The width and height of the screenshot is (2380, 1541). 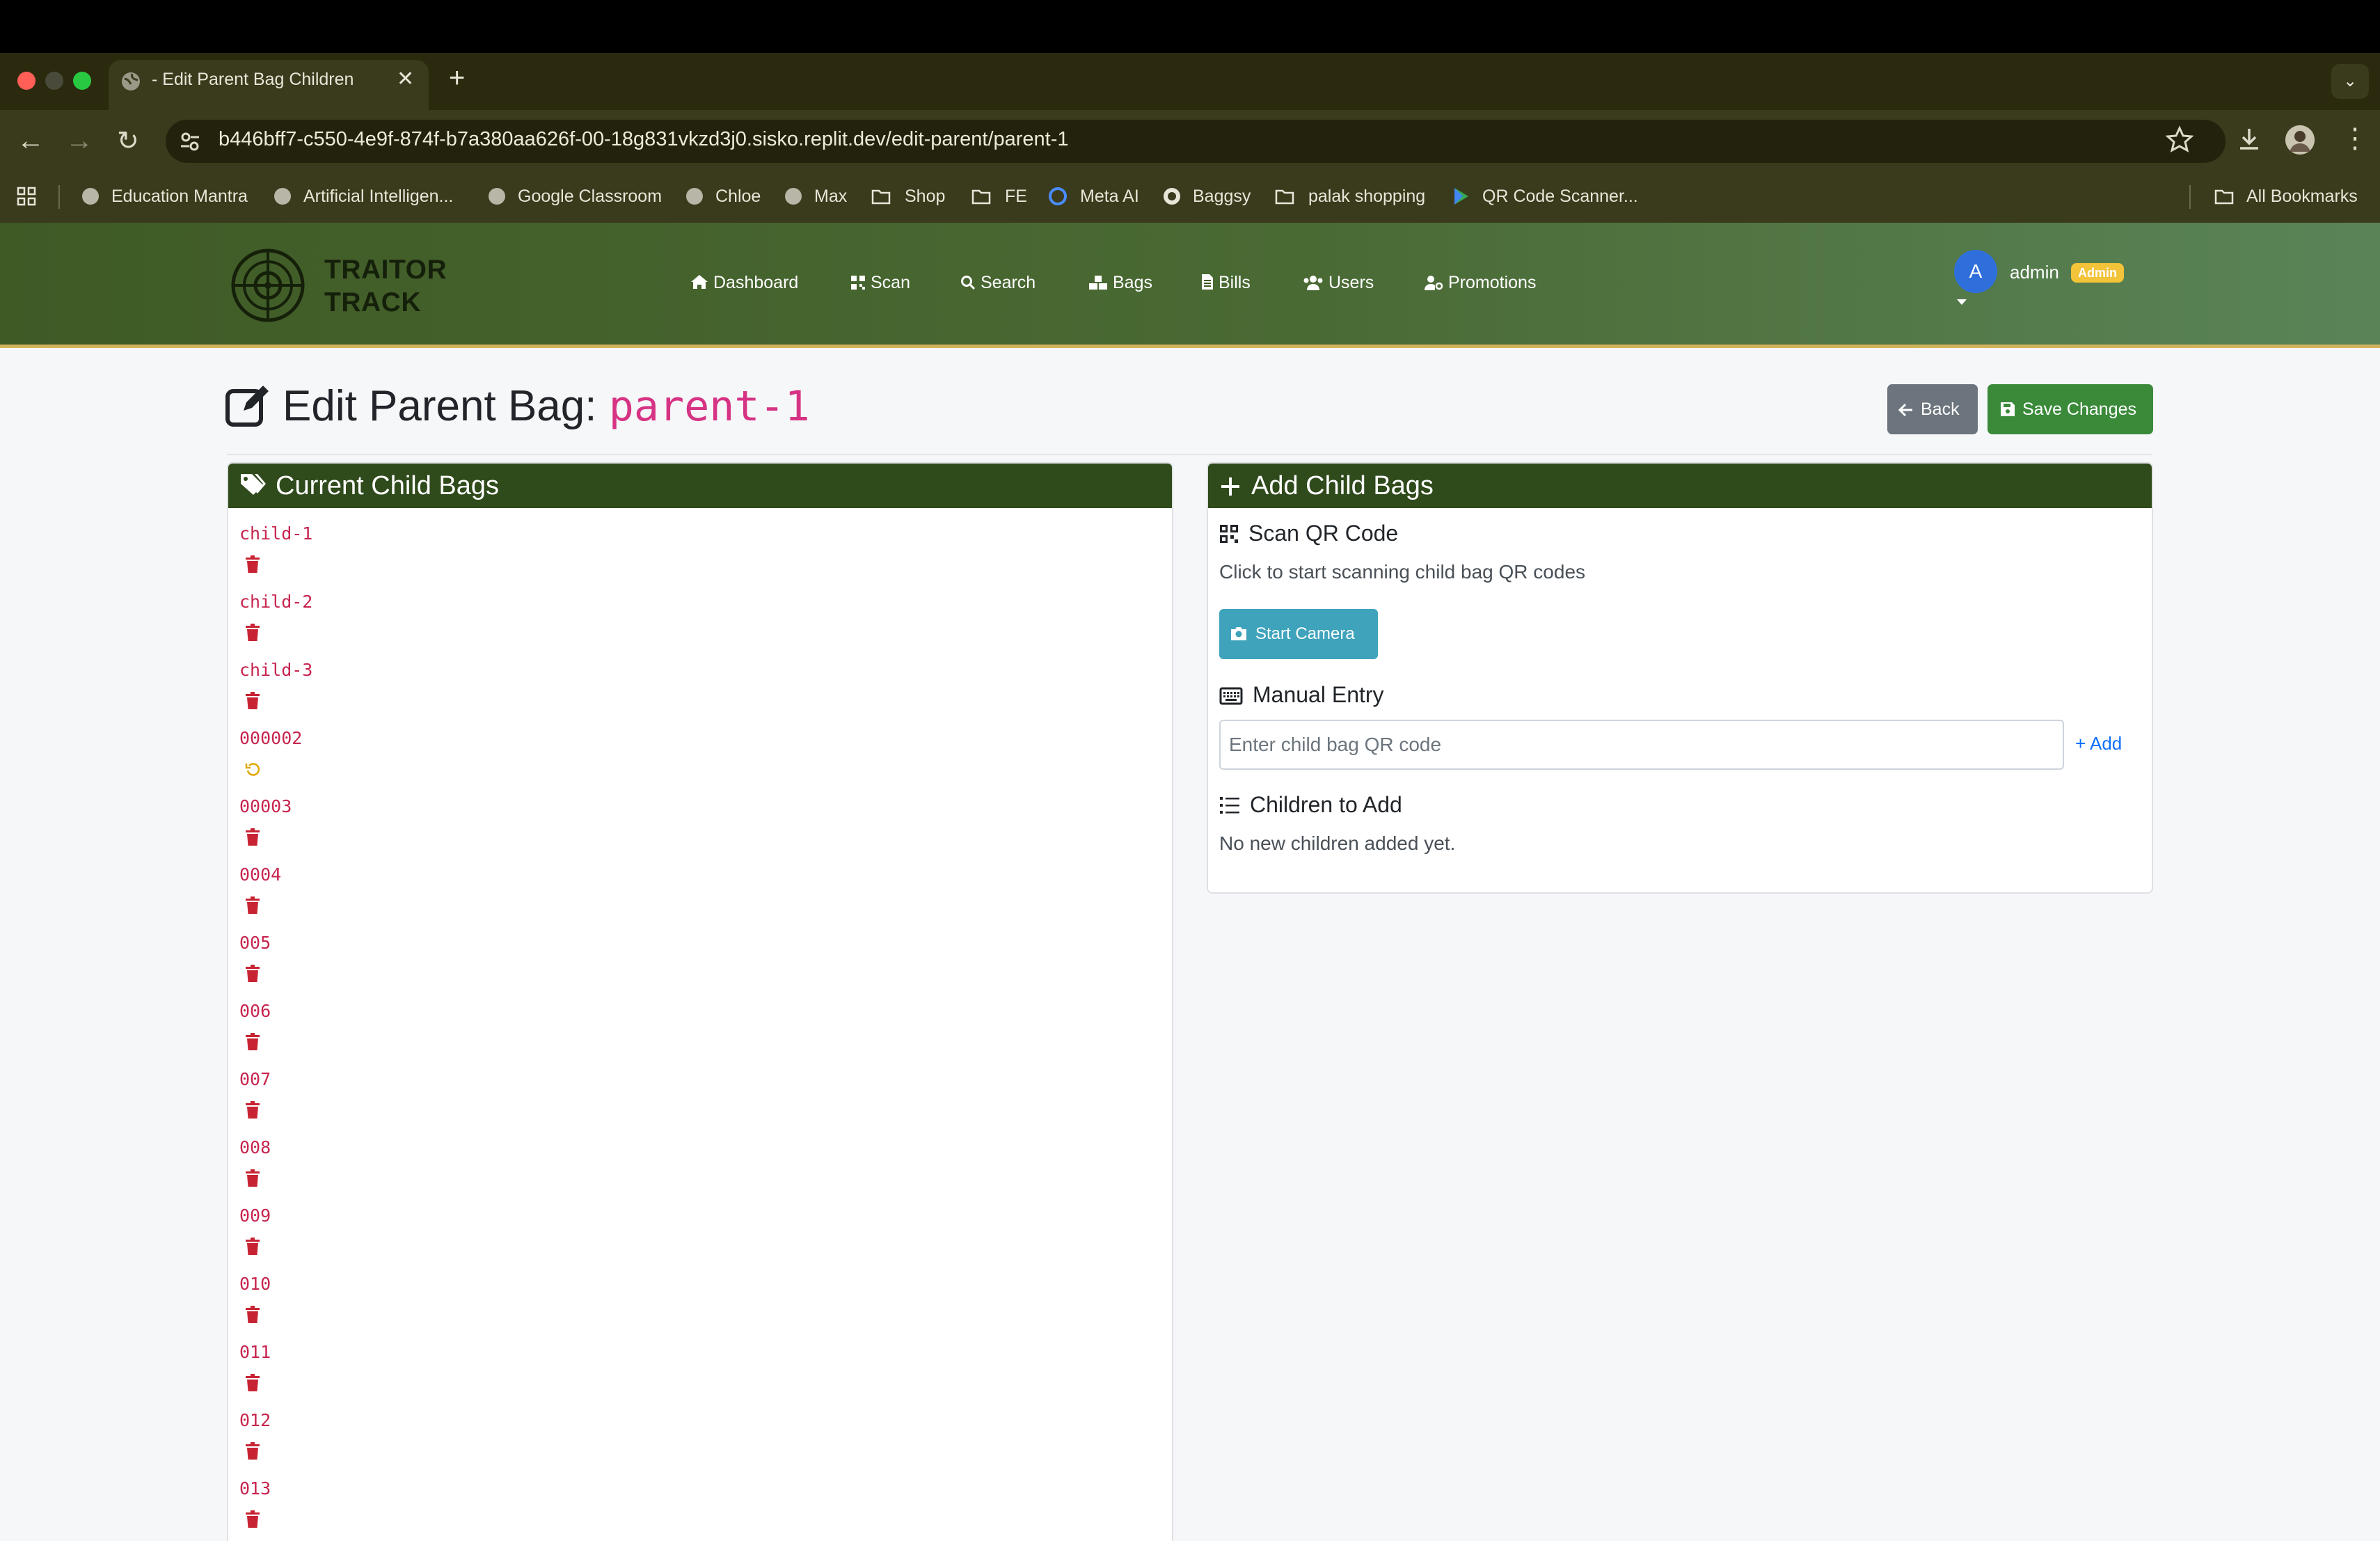 What do you see at coordinates (2249, 139) in the screenshot?
I see `download-icon` at bounding box center [2249, 139].